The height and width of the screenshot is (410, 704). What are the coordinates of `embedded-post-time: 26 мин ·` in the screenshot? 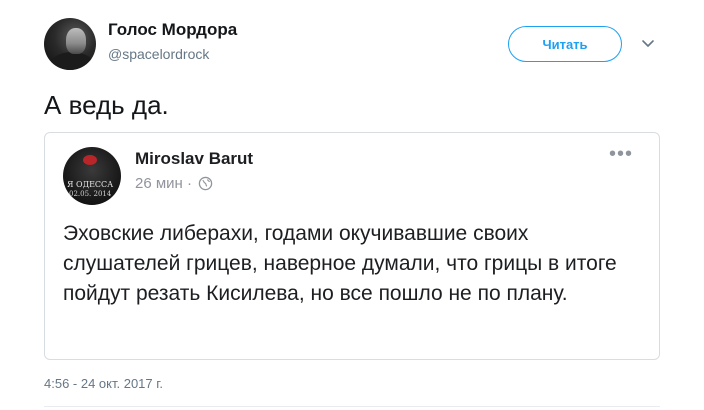 It's located at (163, 183).